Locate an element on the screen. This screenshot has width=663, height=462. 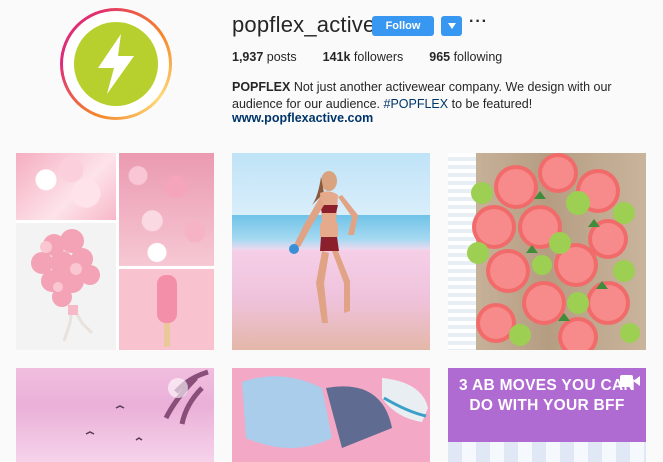
suggestions-dropdown-button is located at coordinates (451, 26).